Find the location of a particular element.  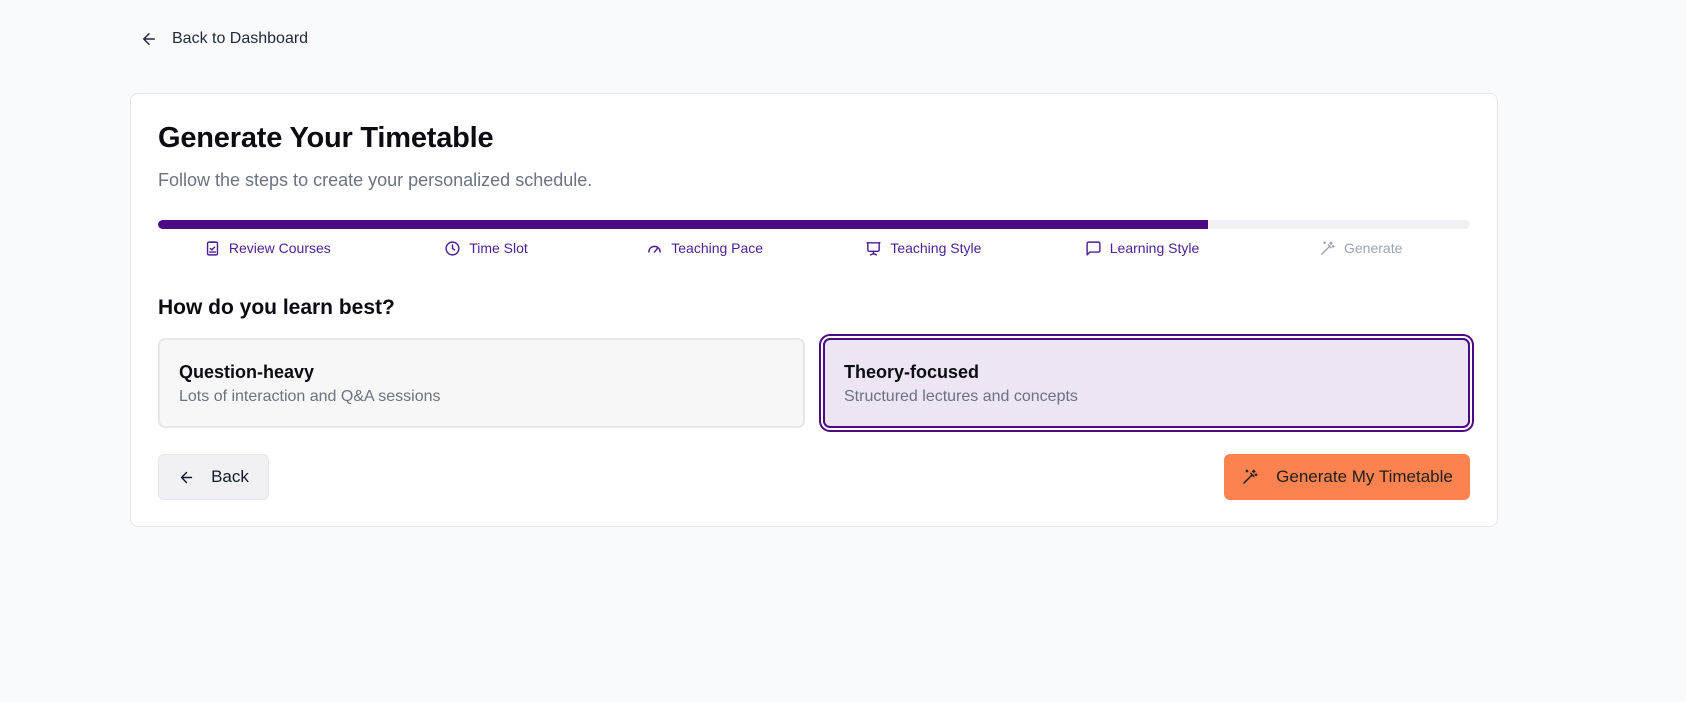

step-learning-style: Learning Style is located at coordinates (1142, 248).